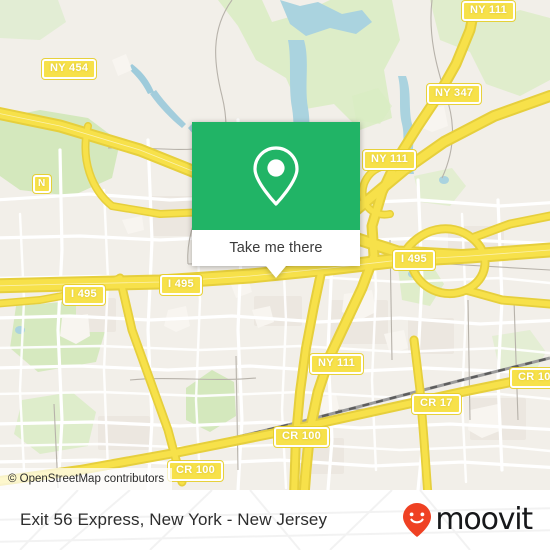 This screenshot has width=550, height=550. What do you see at coordinates (436, 404) in the screenshot?
I see `road-shield-cr-17: CR 17` at bounding box center [436, 404].